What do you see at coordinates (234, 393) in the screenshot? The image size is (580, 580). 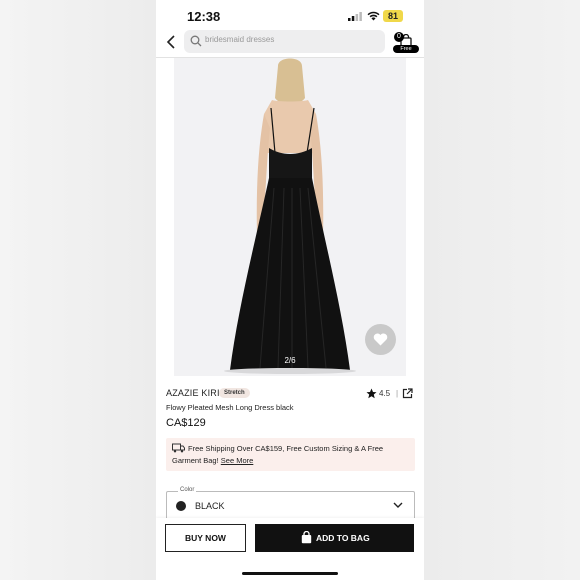 I see `stretch-badge: Stretch` at bounding box center [234, 393].